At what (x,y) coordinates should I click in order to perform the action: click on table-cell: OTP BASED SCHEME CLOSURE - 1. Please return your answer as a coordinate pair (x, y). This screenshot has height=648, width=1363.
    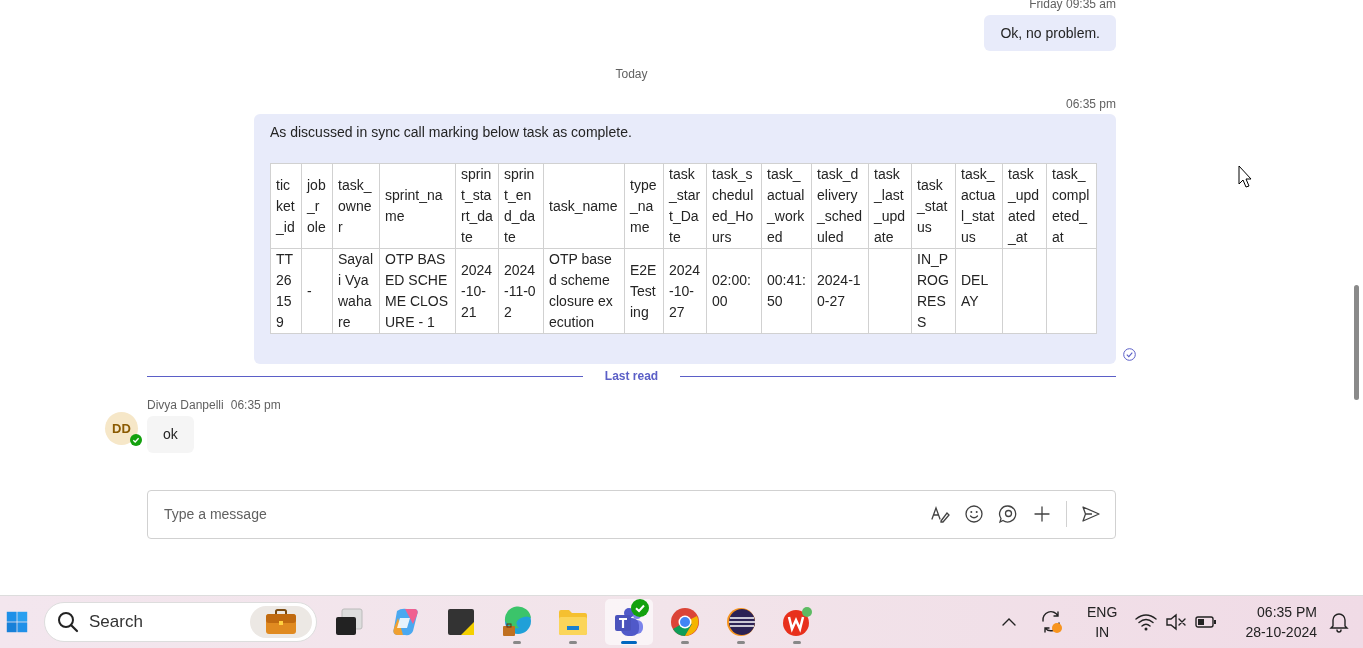
    Looking at the image, I should click on (417, 291).